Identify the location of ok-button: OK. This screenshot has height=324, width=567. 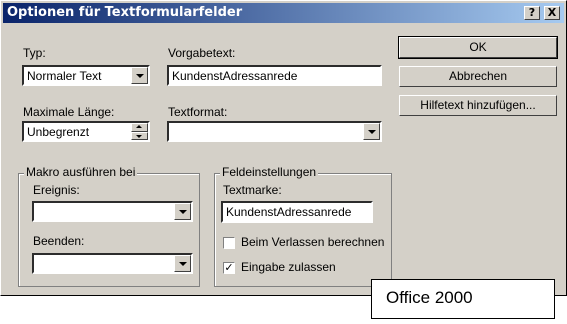
(478, 47).